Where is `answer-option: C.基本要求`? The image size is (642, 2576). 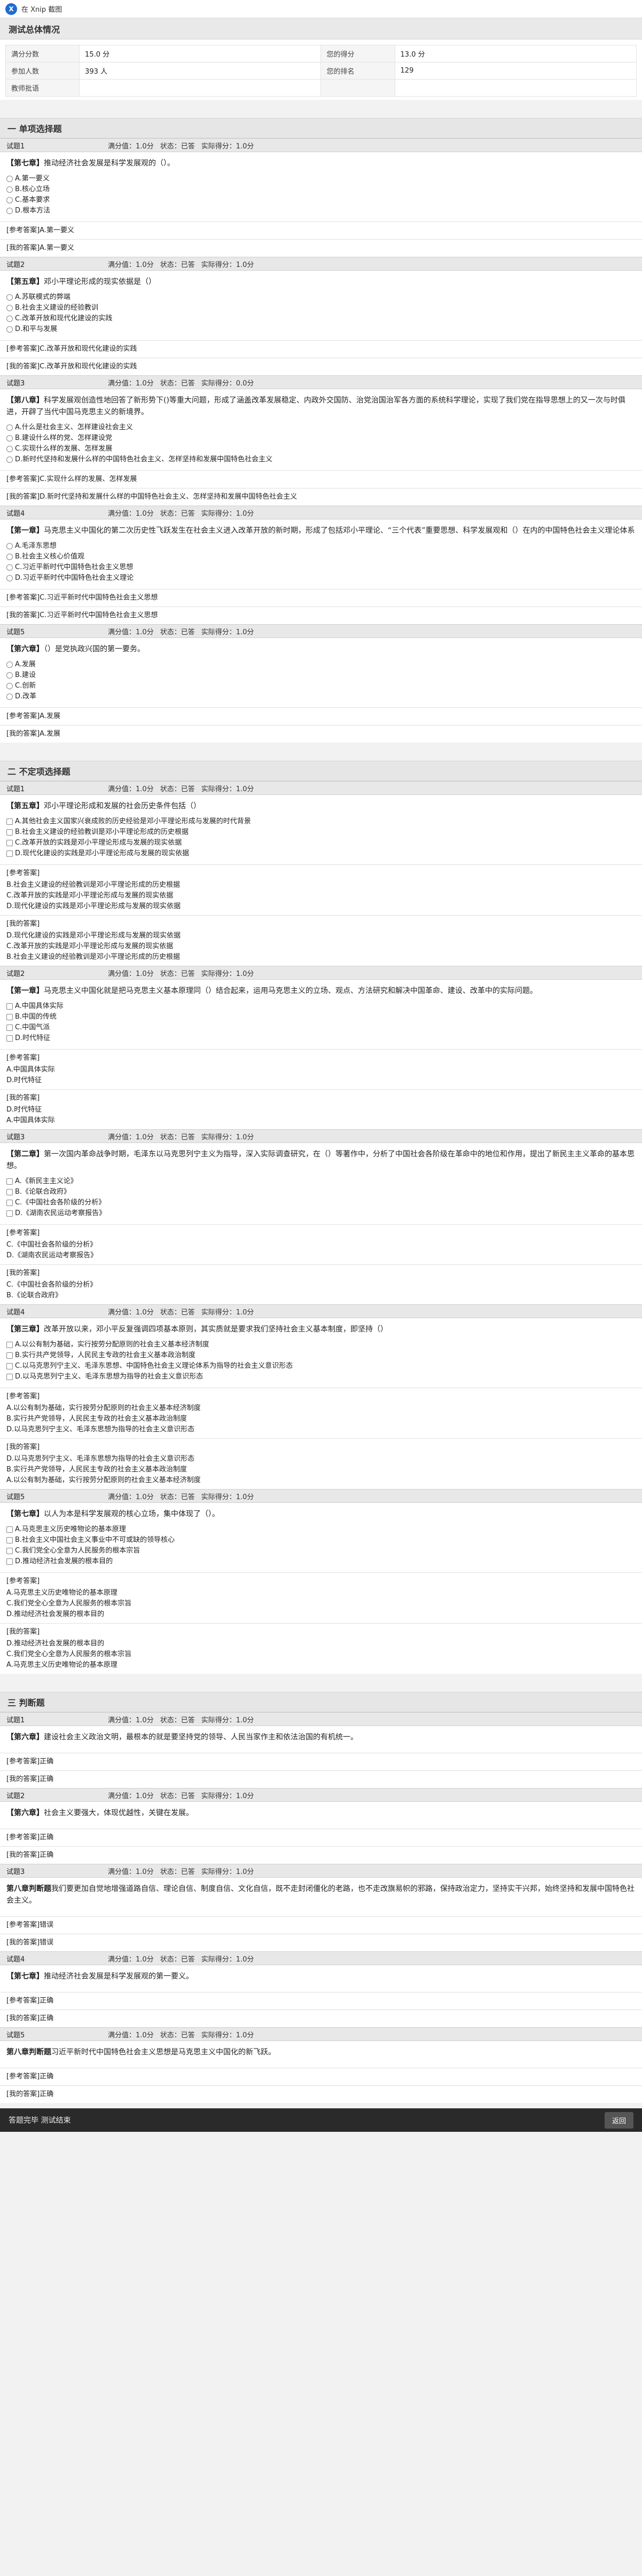 answer-option: C.基本要求 is located at coordinates (321, 201).